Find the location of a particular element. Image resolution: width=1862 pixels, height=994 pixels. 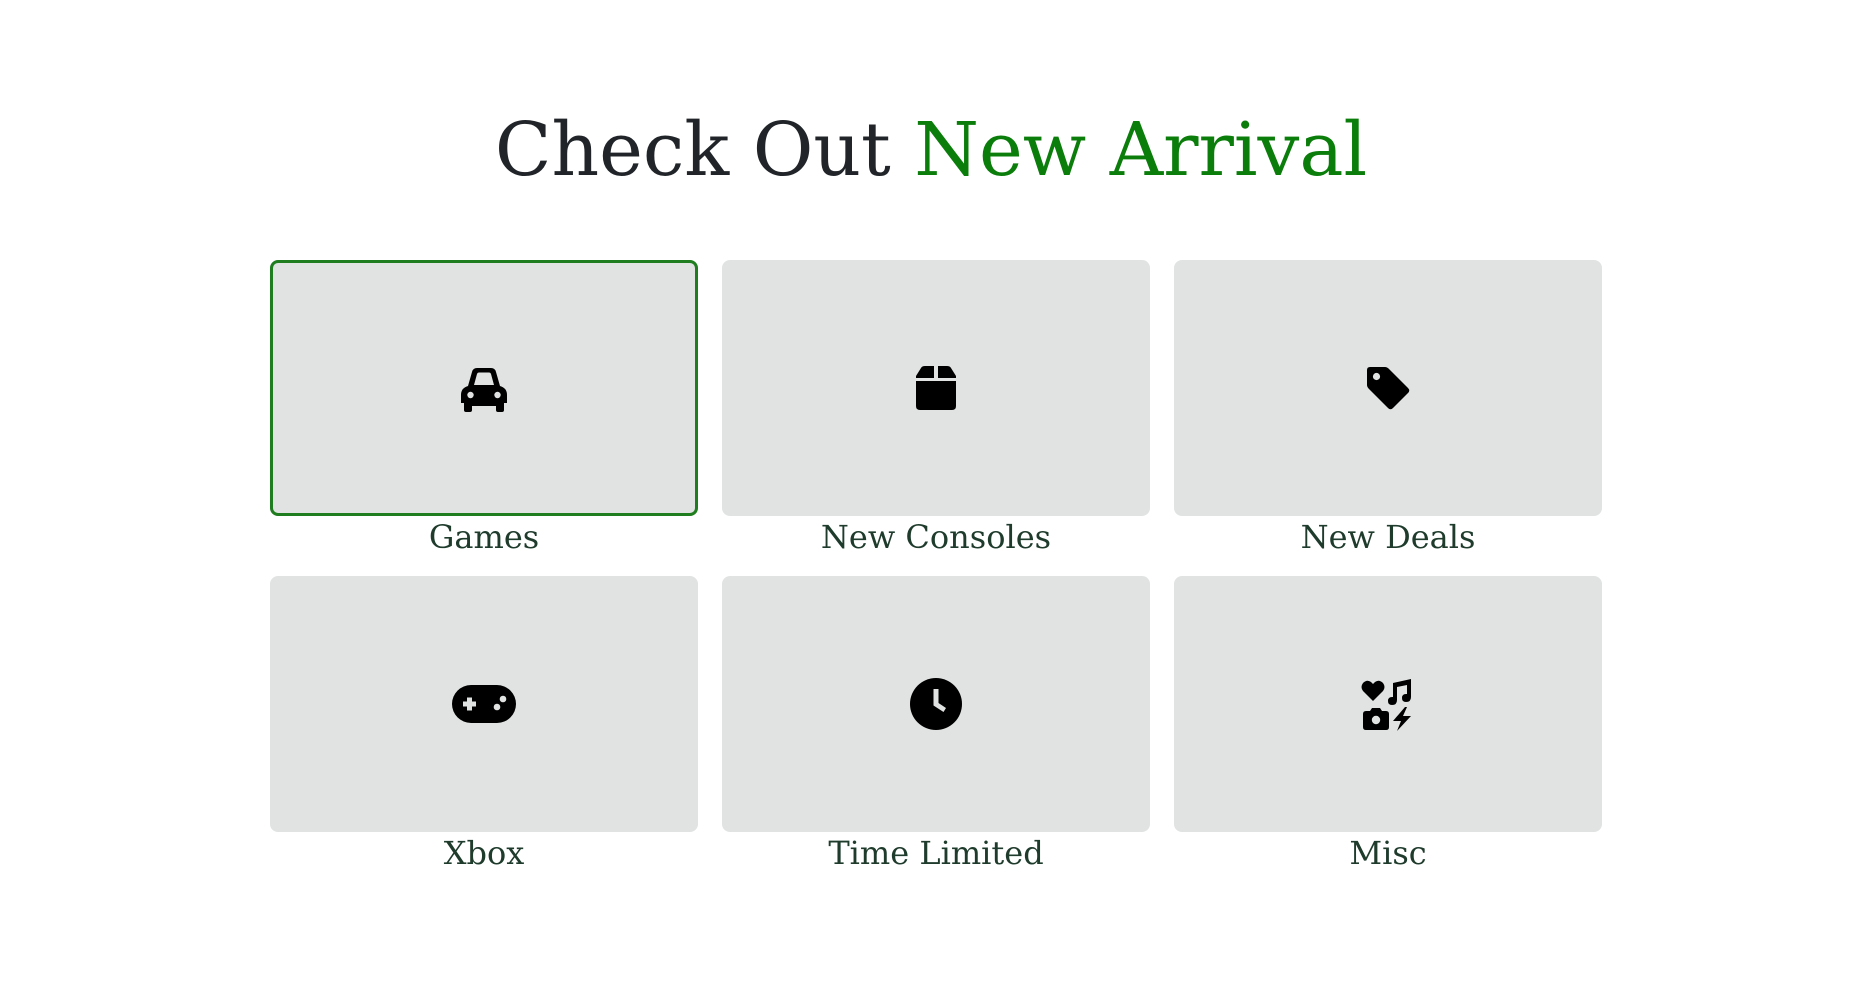

tag-icon is located at coordinates (1388, 388).